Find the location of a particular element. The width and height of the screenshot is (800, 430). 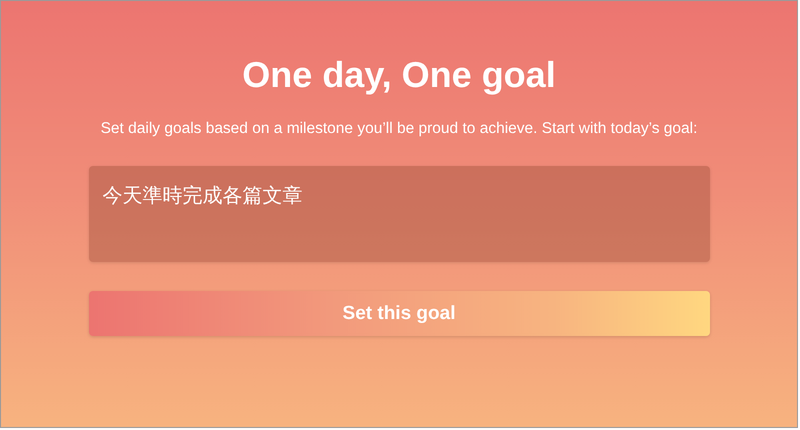

page-title: One day, One goal is located at coordinates (399, 75).